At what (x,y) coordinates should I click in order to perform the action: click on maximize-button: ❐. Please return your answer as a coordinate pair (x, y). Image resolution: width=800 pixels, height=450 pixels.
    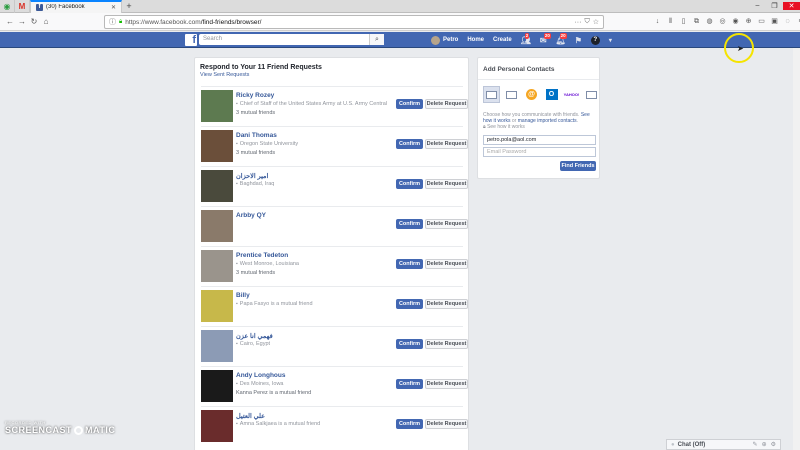
    Looking at the image, I should click on (774, 6).